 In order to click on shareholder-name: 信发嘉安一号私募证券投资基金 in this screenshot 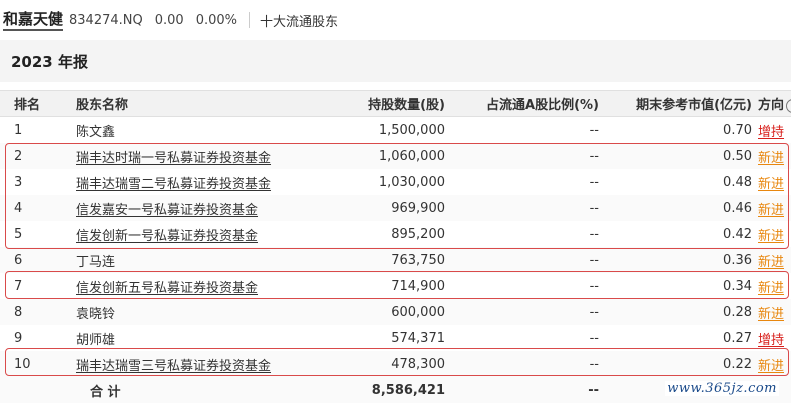, I will do `click(167, 210)`.